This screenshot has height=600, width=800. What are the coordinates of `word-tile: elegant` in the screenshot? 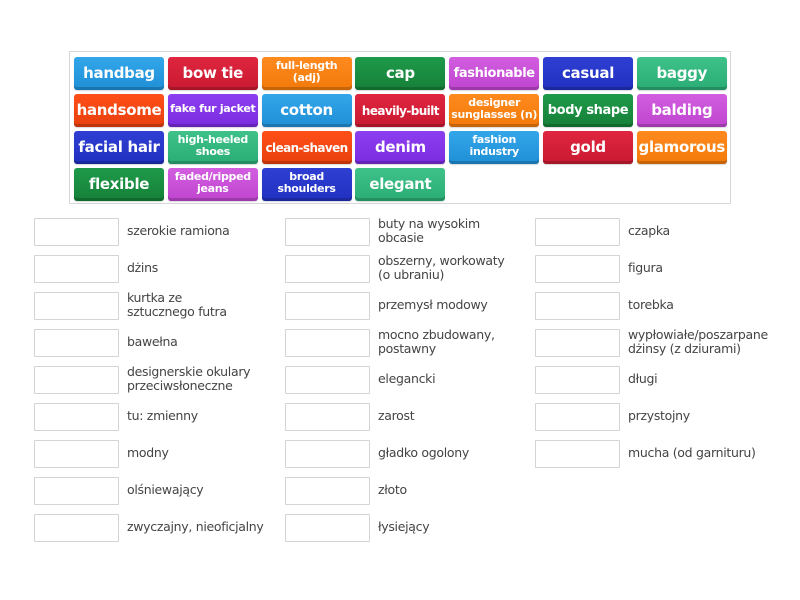 It's located at (400, 184).